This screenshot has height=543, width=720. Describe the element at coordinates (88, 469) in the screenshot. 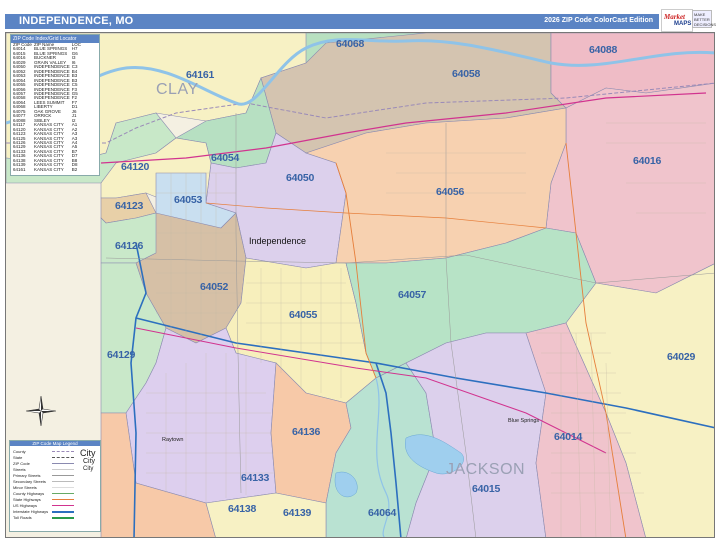

I see `legend-city-small: City` at that location.